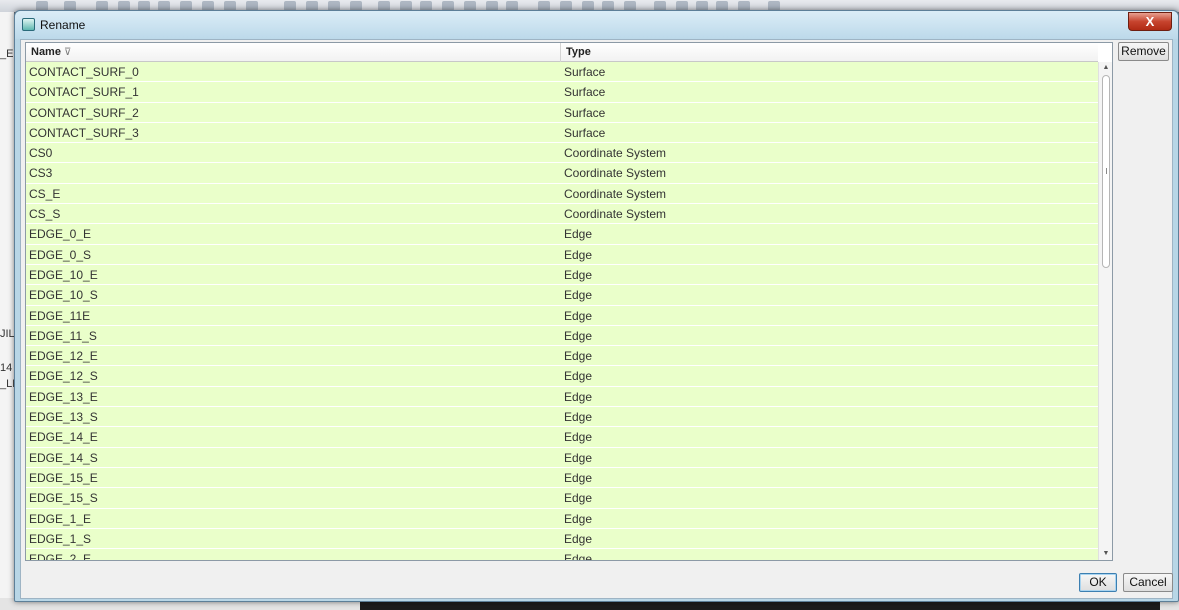  Describe the element at coordinates (293, 92) in the screenshot. I see `cell-name: CONTACT_SURF_1` at that location.